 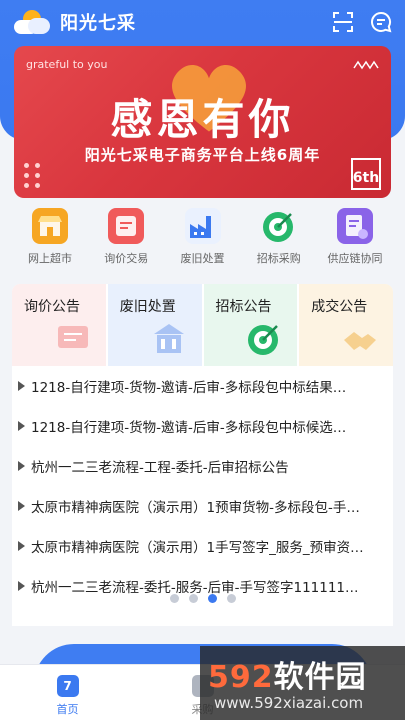 I want to click on quick-nav: 网上超市 询价交易 废旧处置 招标采购 供应链协同, so click(x=202, y=241).